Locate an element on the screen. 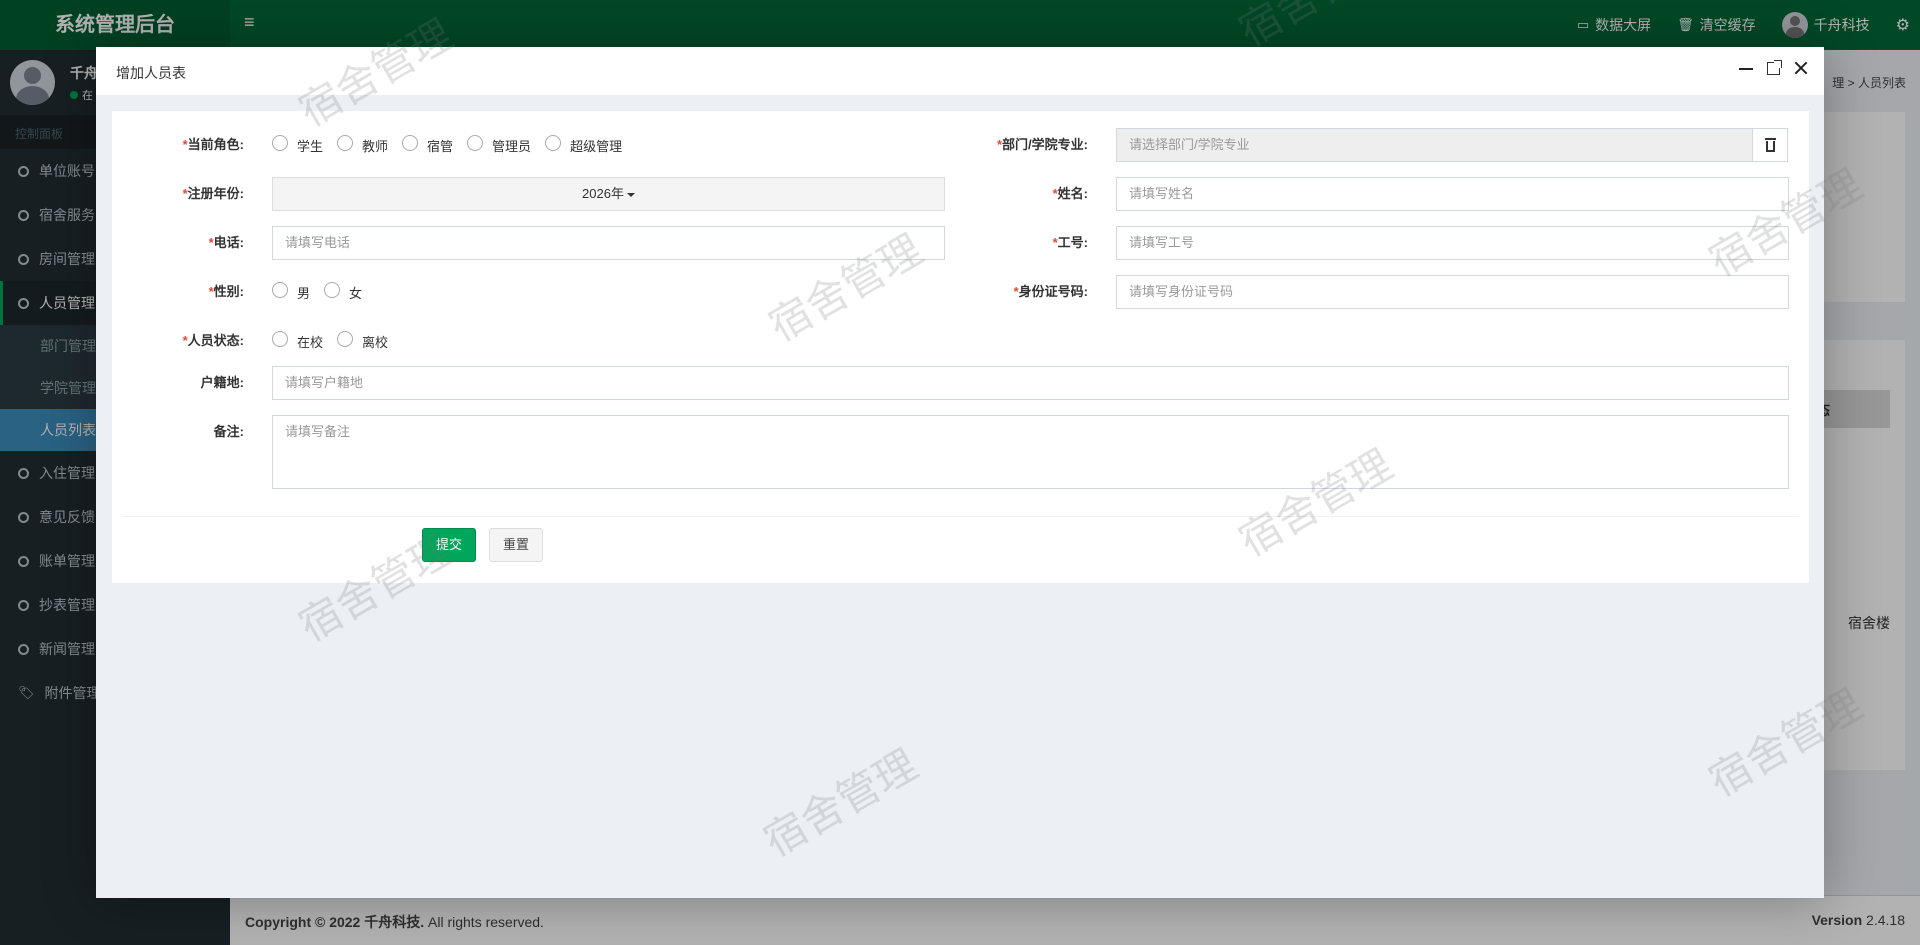 The height and width of the screenshot is (945, 1920). modal-header: 增加人员表 is located at coordinates (960, 71).